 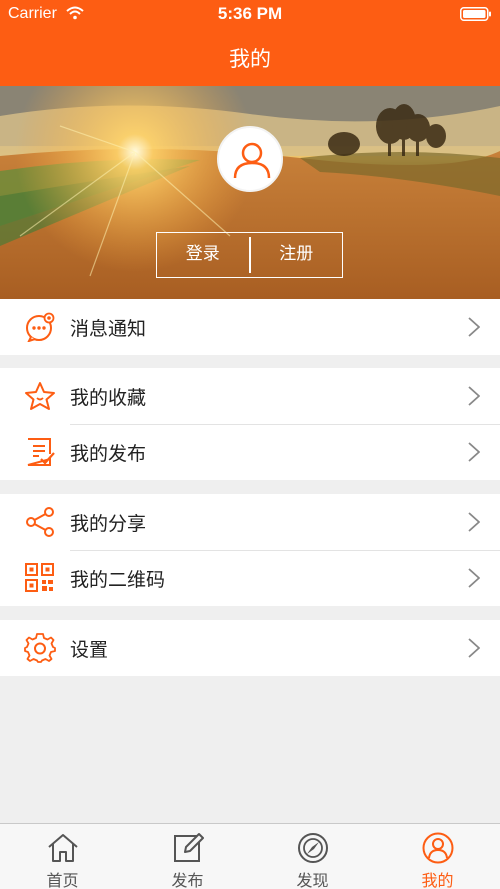 I want to click on avatar, so click(x=250, y=159).